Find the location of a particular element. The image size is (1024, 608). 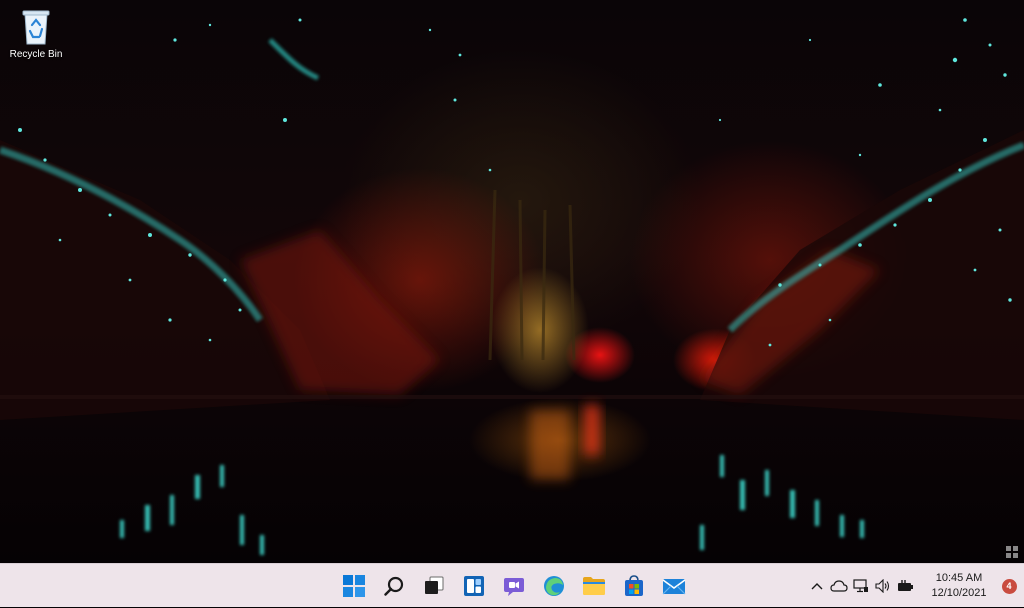

widgets-icon is located at coordinates (474, 586).